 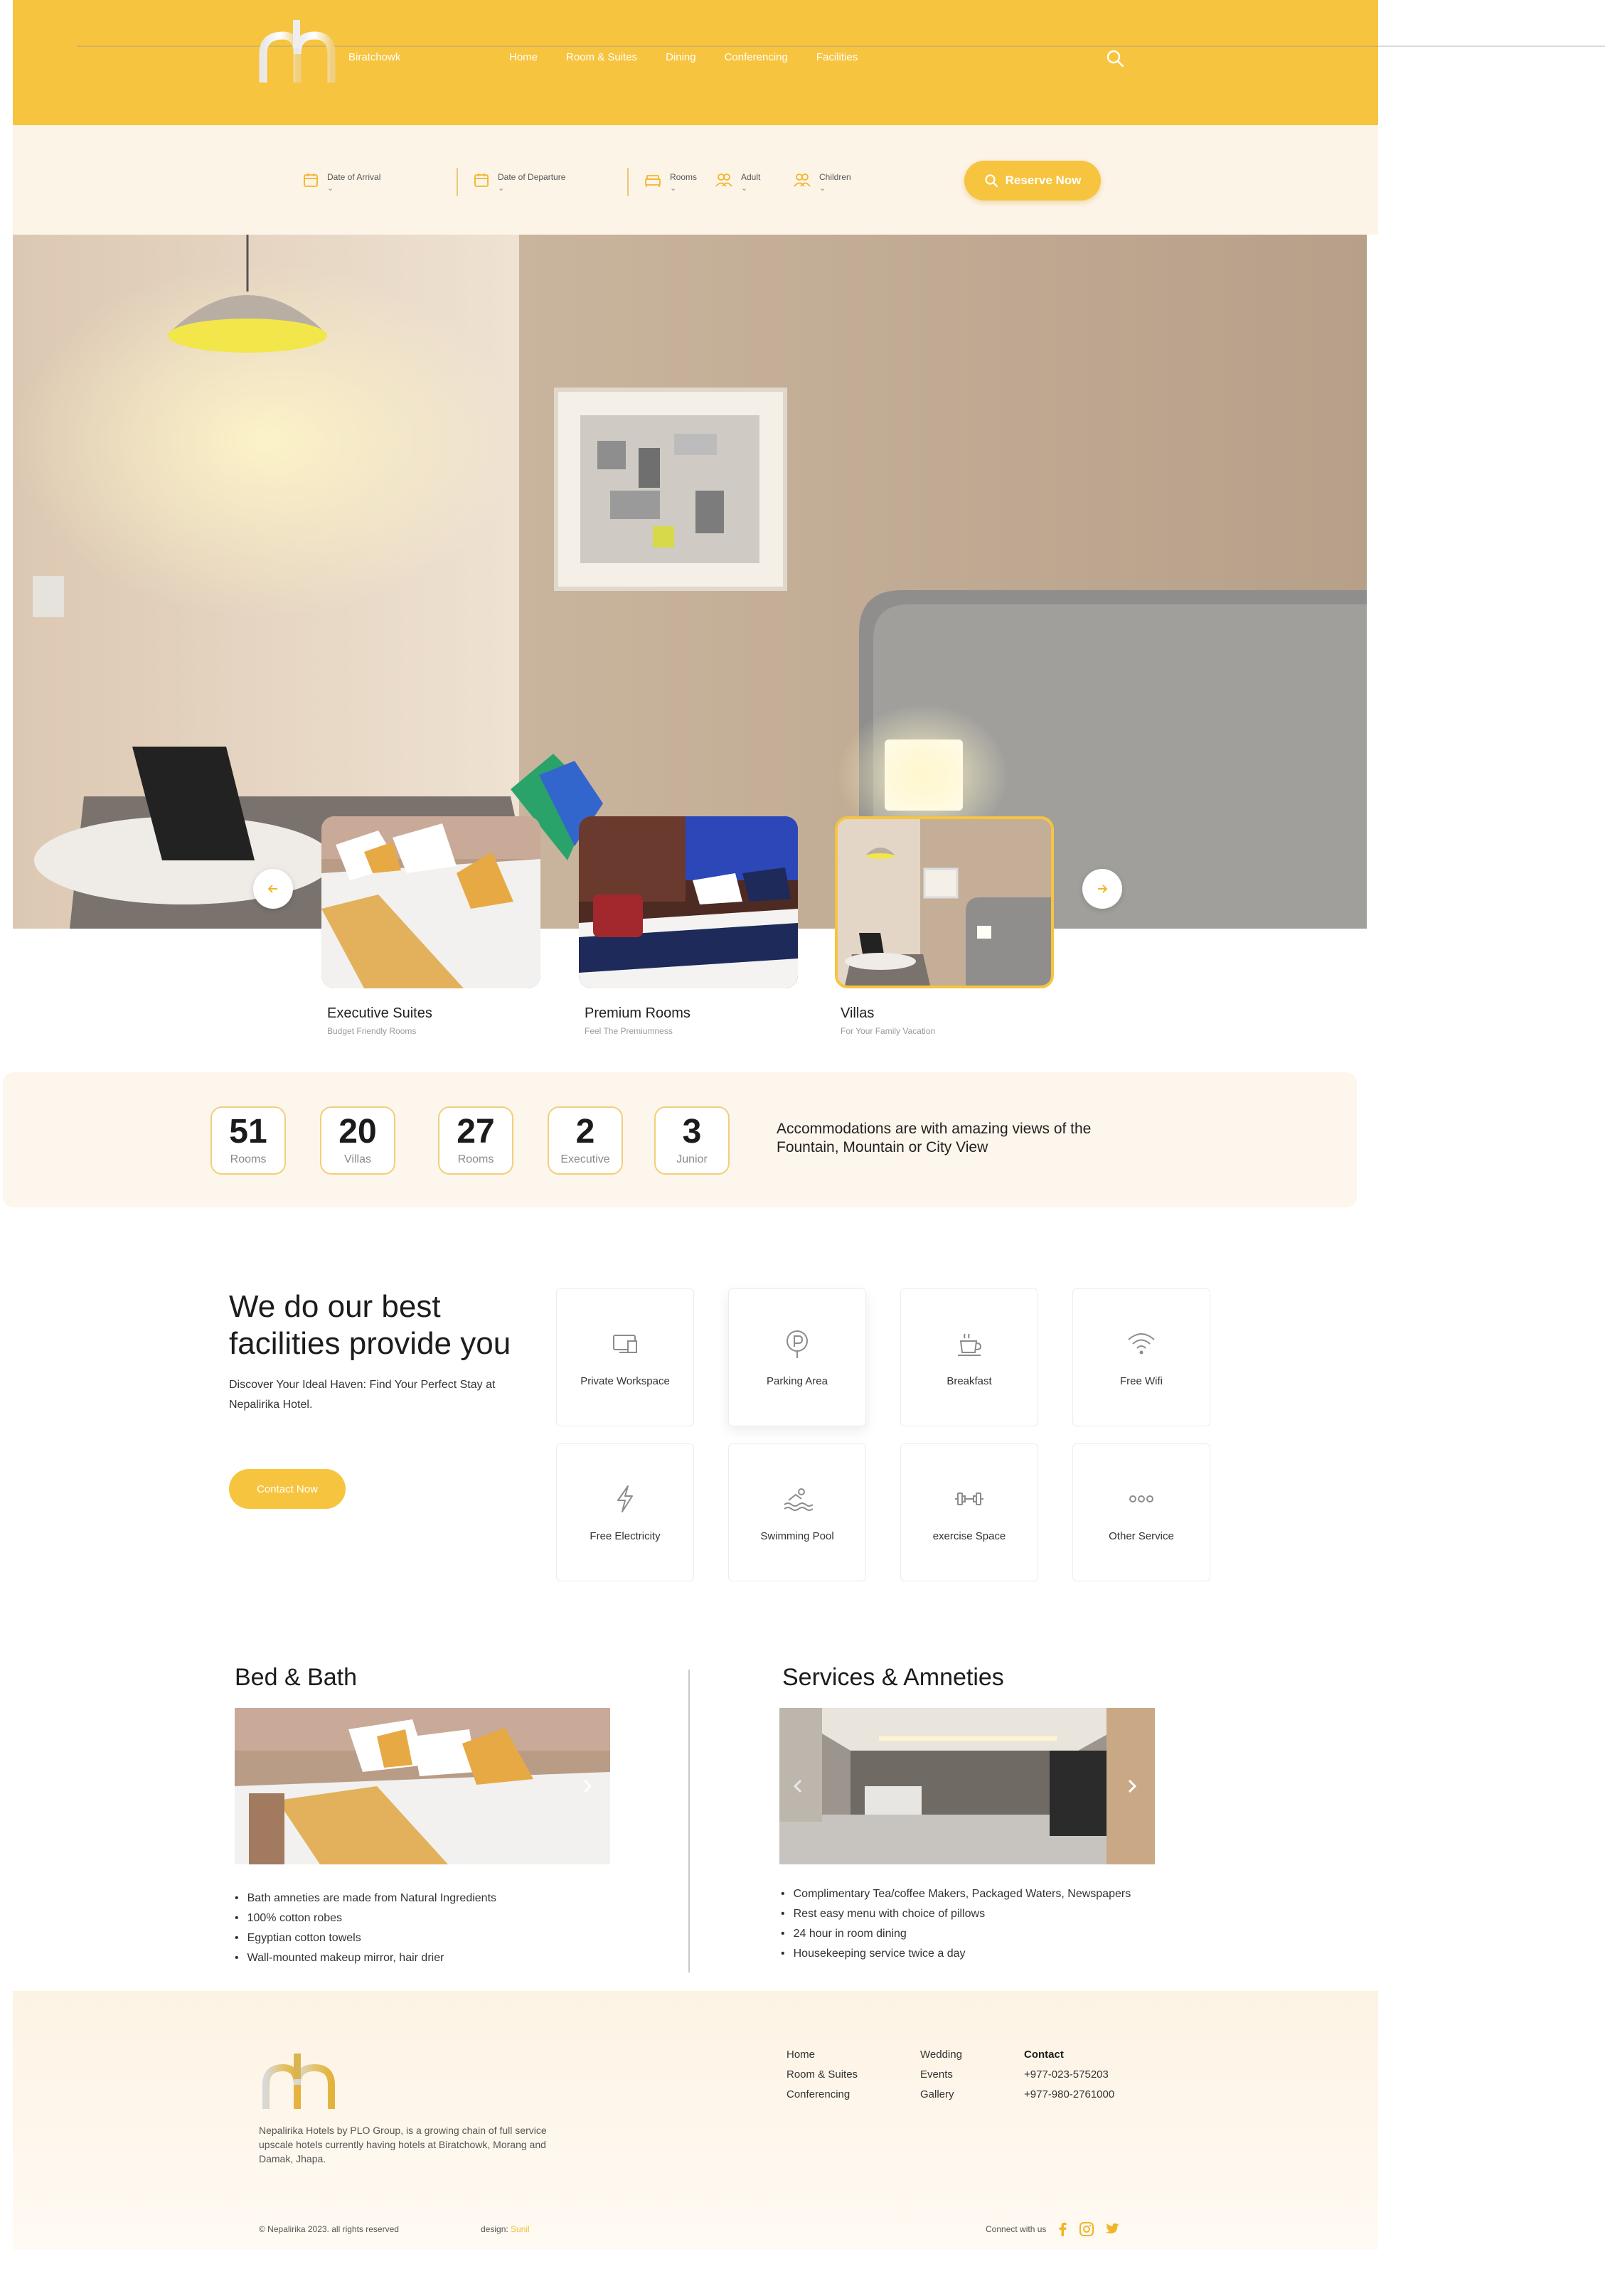 I want to click on search-icon, so click(x=1115, y=58).